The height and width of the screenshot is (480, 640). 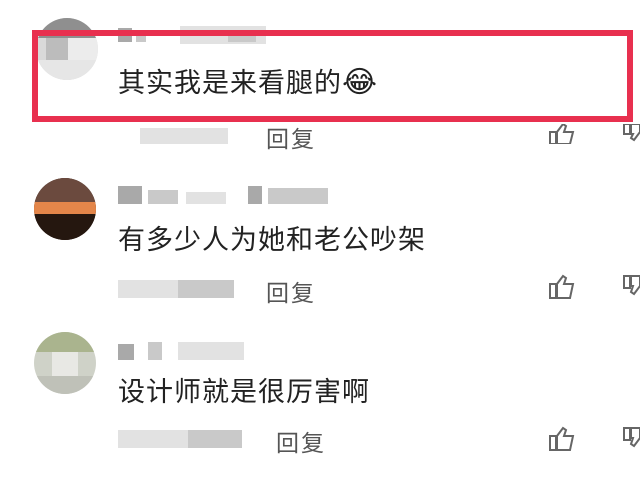 What do you see at coordinates (244, 392) in the screenshot?
I see `comment-text: 设计师就是很厉害啊` at bounding box center [244, 392].